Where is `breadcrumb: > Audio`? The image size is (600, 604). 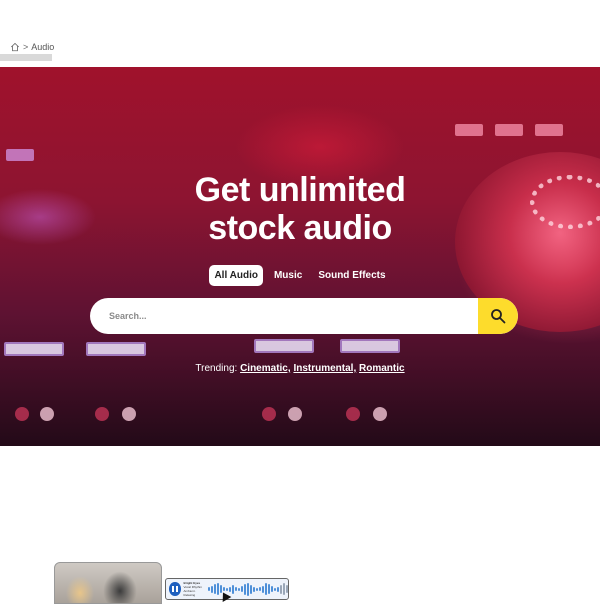
breadcrumb: > Audio is located at coordinates (32, 47).